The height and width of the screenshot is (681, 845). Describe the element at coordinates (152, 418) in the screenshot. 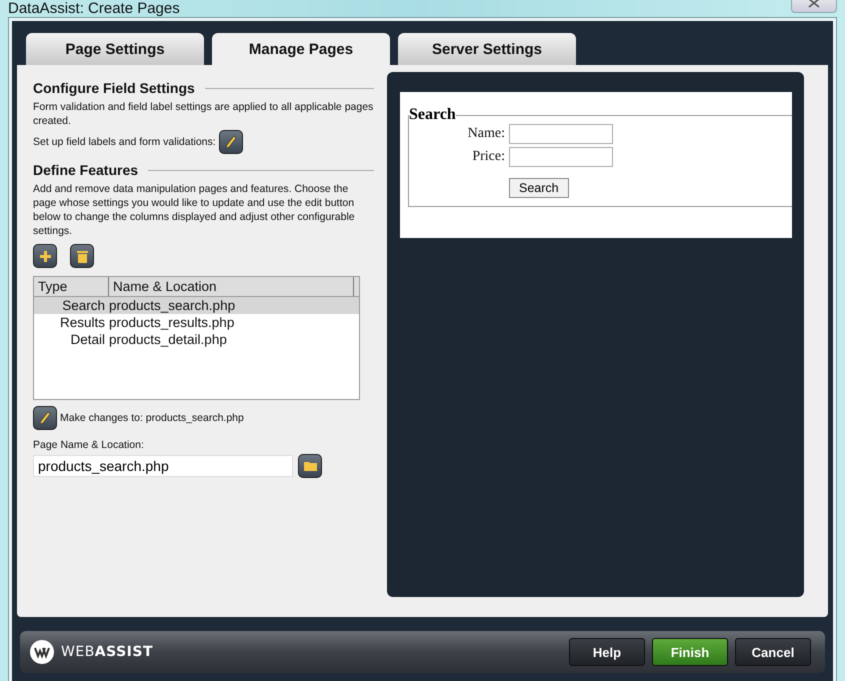

I see `edit-target-text: Make changes to: products_search.php` at that location.